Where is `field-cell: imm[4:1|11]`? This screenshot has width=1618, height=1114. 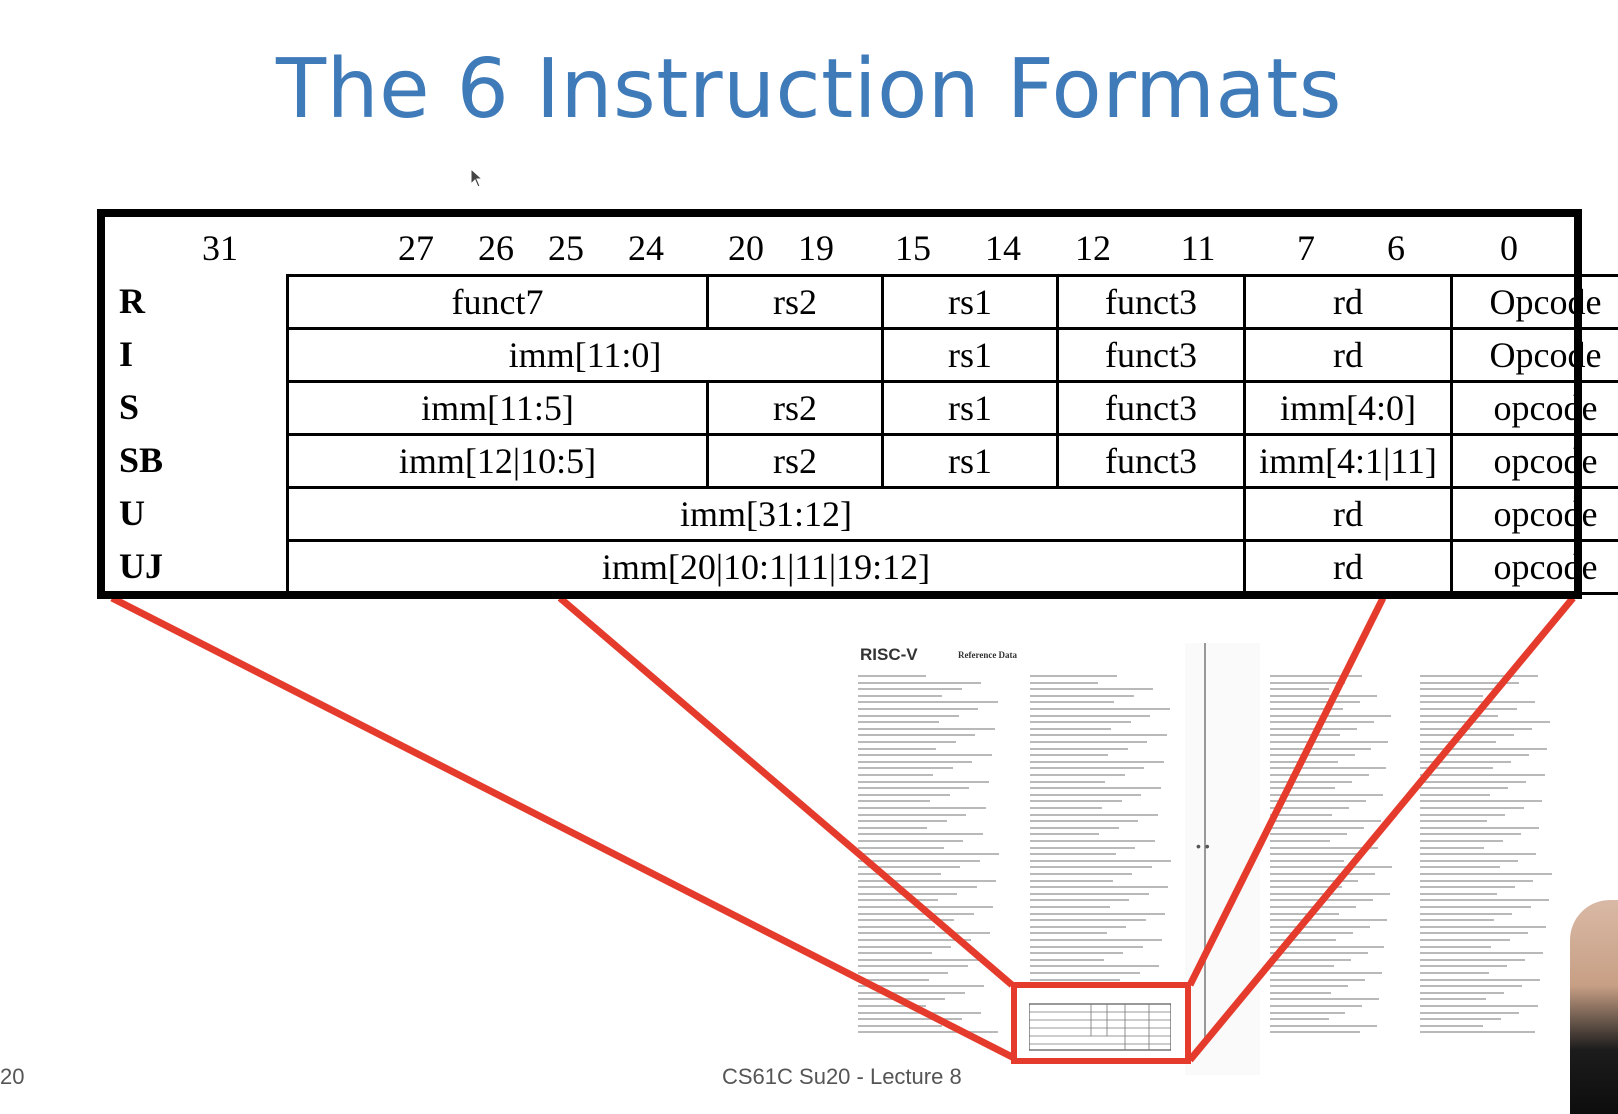
field-cell: imm[4:1|11] is located at coordinates (1349, 462).